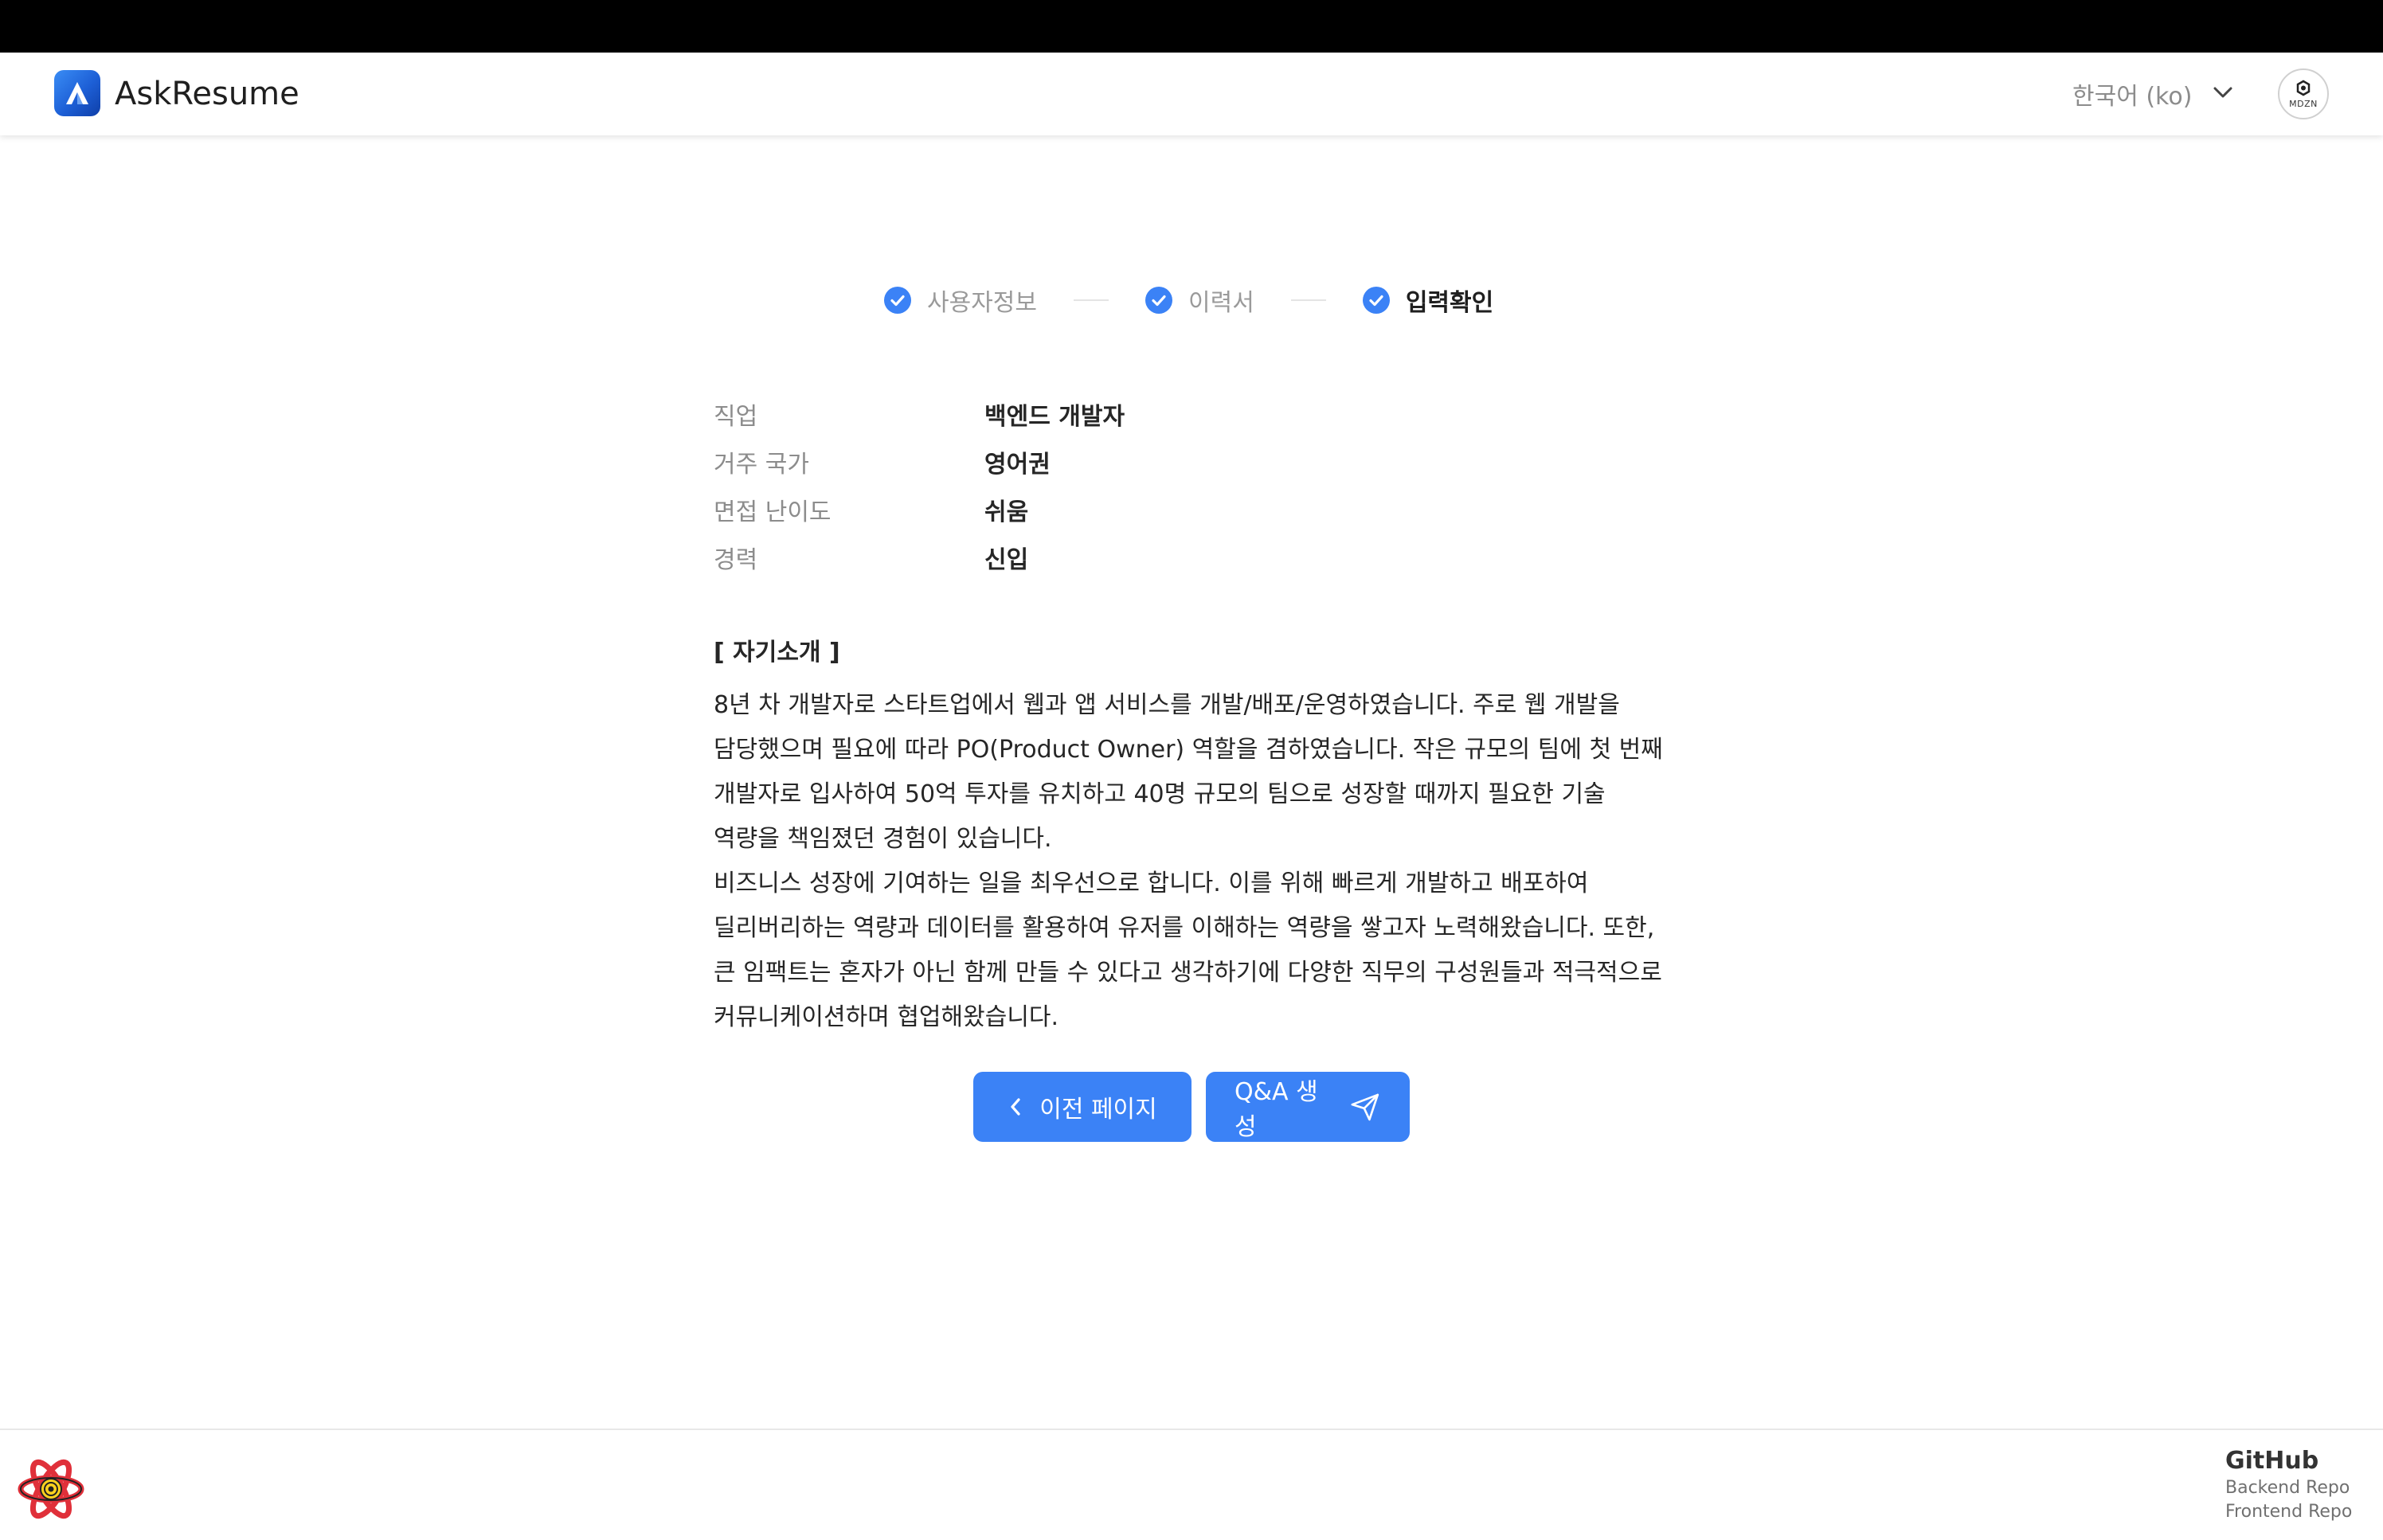  I want to click on generate-button-label: Q&A 생성, so click(1276, 1109).